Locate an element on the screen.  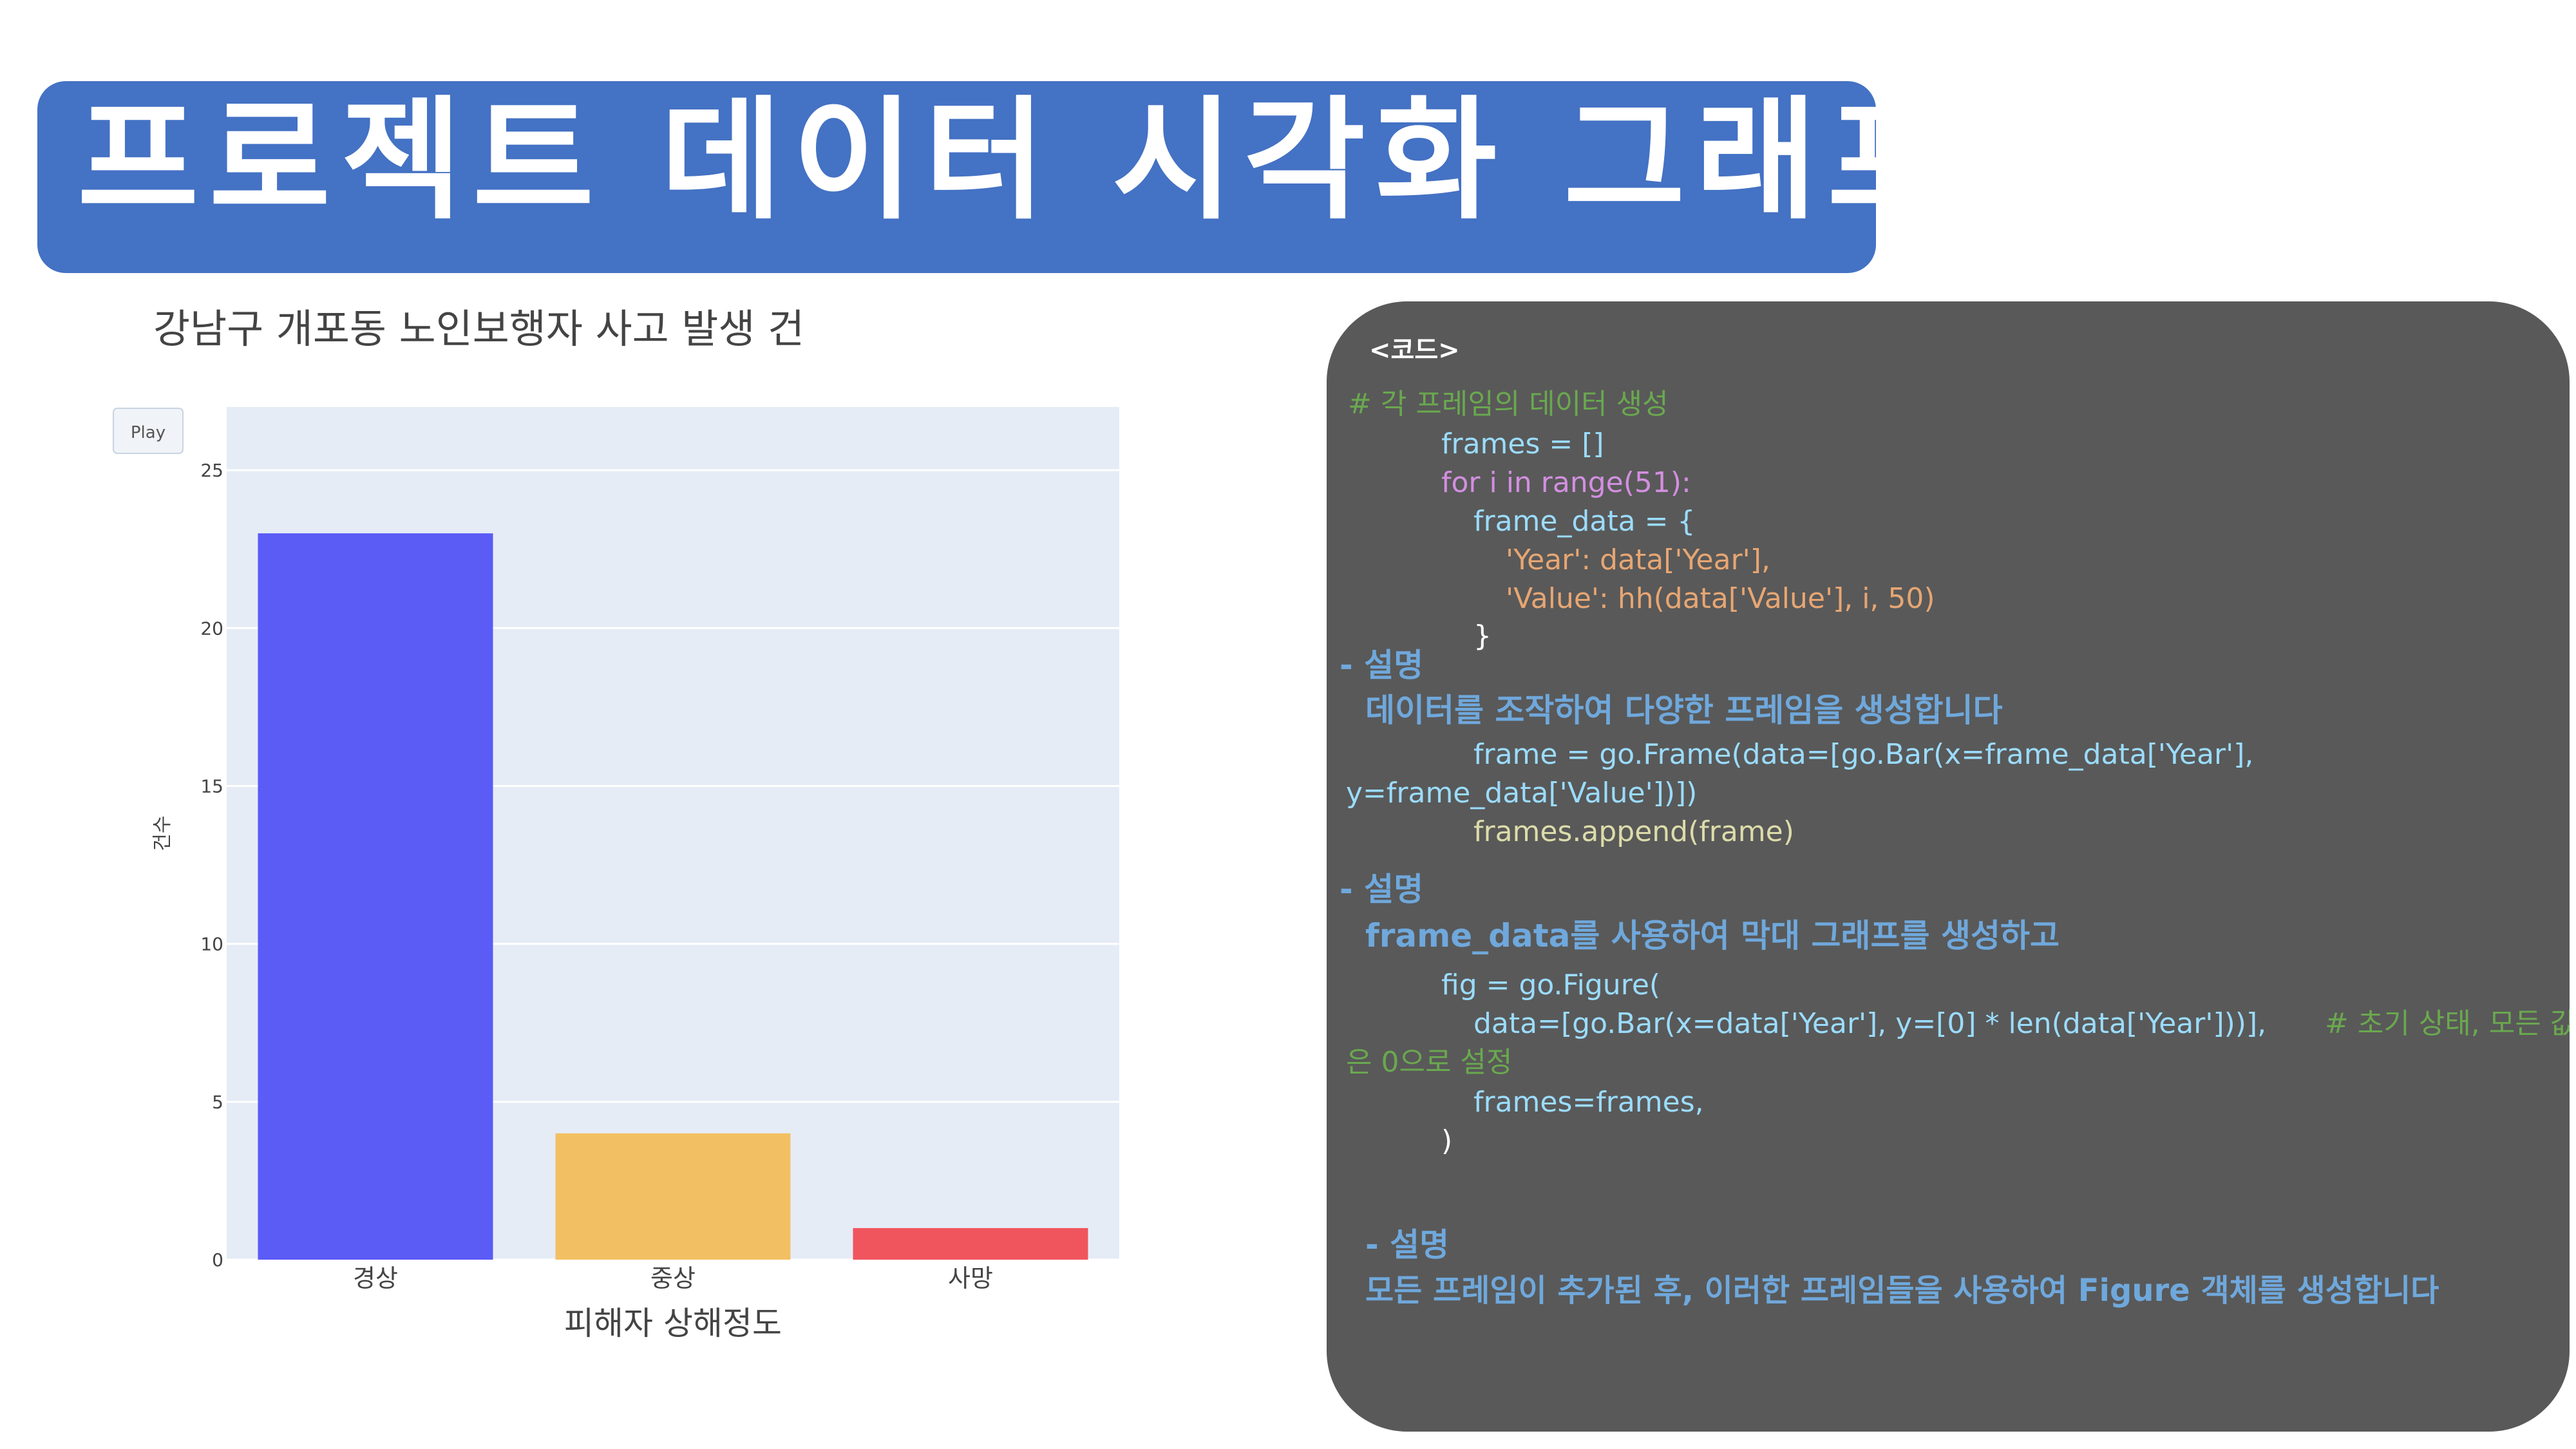
code-line: ) is located at coordinates (1447, 1140).